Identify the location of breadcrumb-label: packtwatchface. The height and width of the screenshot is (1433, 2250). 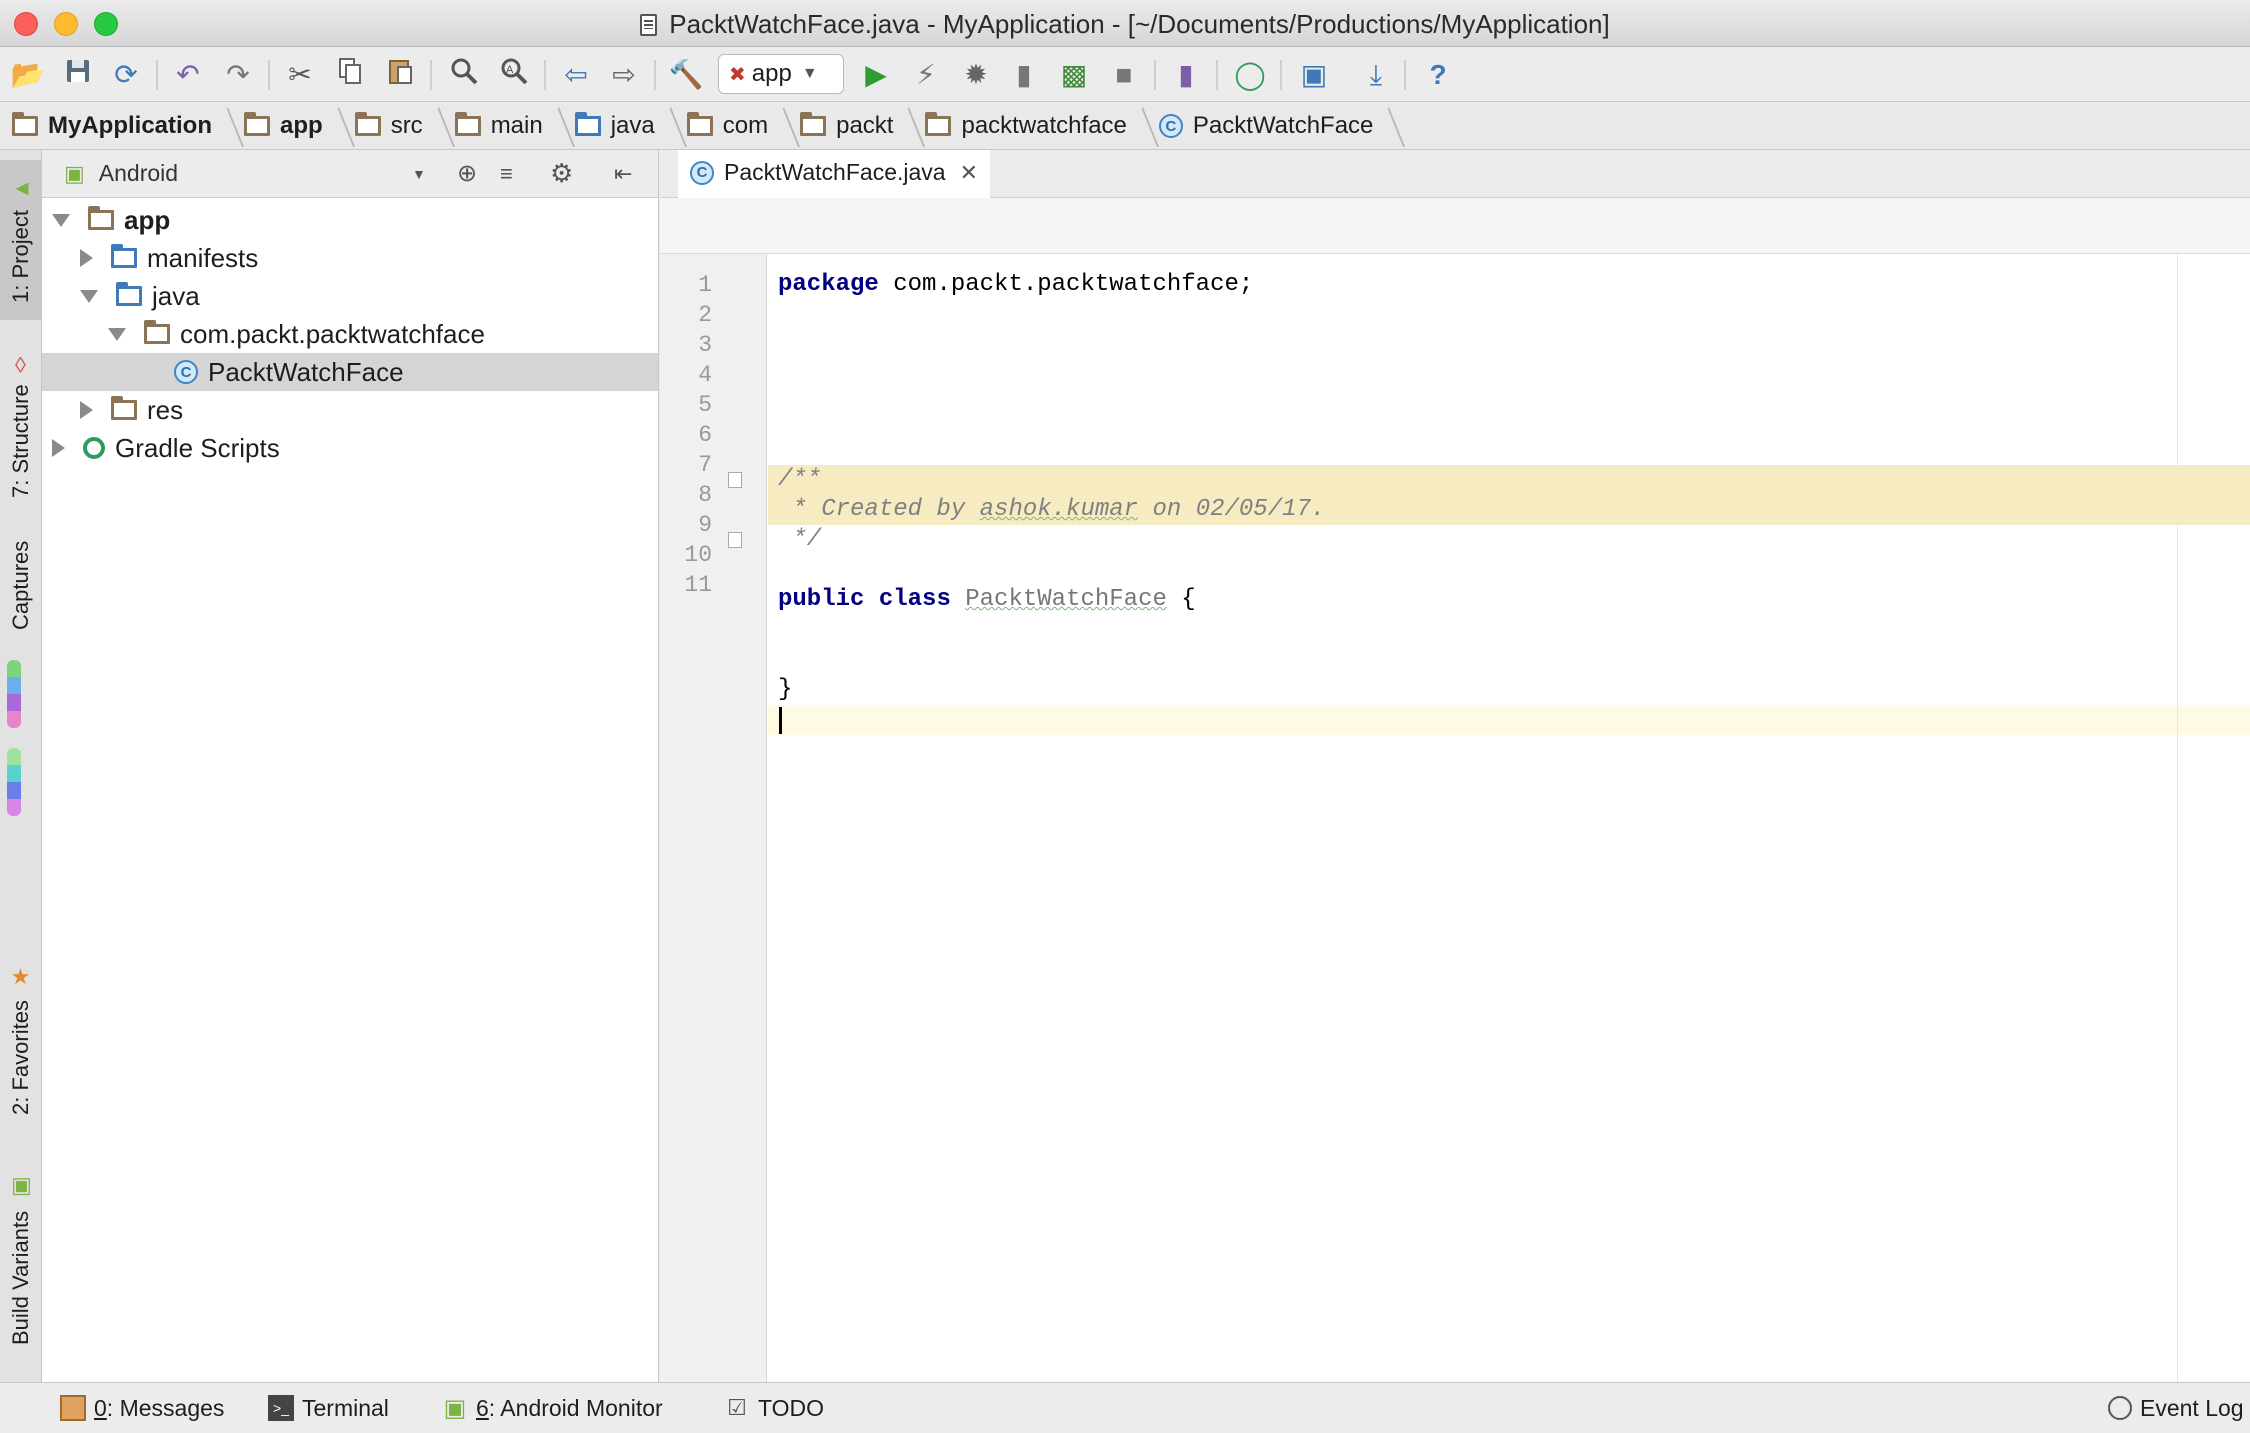
(1044, 125).